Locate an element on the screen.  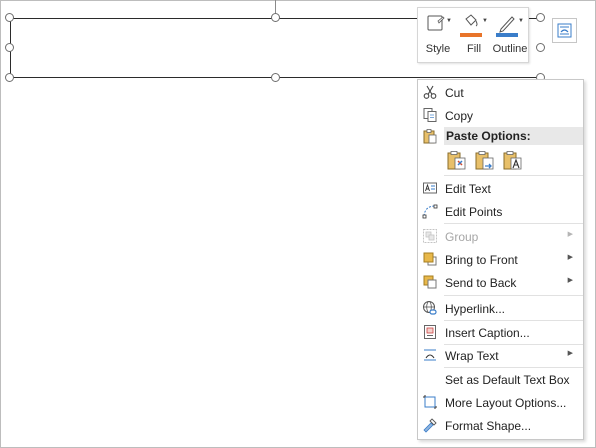
menu-item-bring-to-front: Bring to Front ▶ is located at coordinates (500, 259).